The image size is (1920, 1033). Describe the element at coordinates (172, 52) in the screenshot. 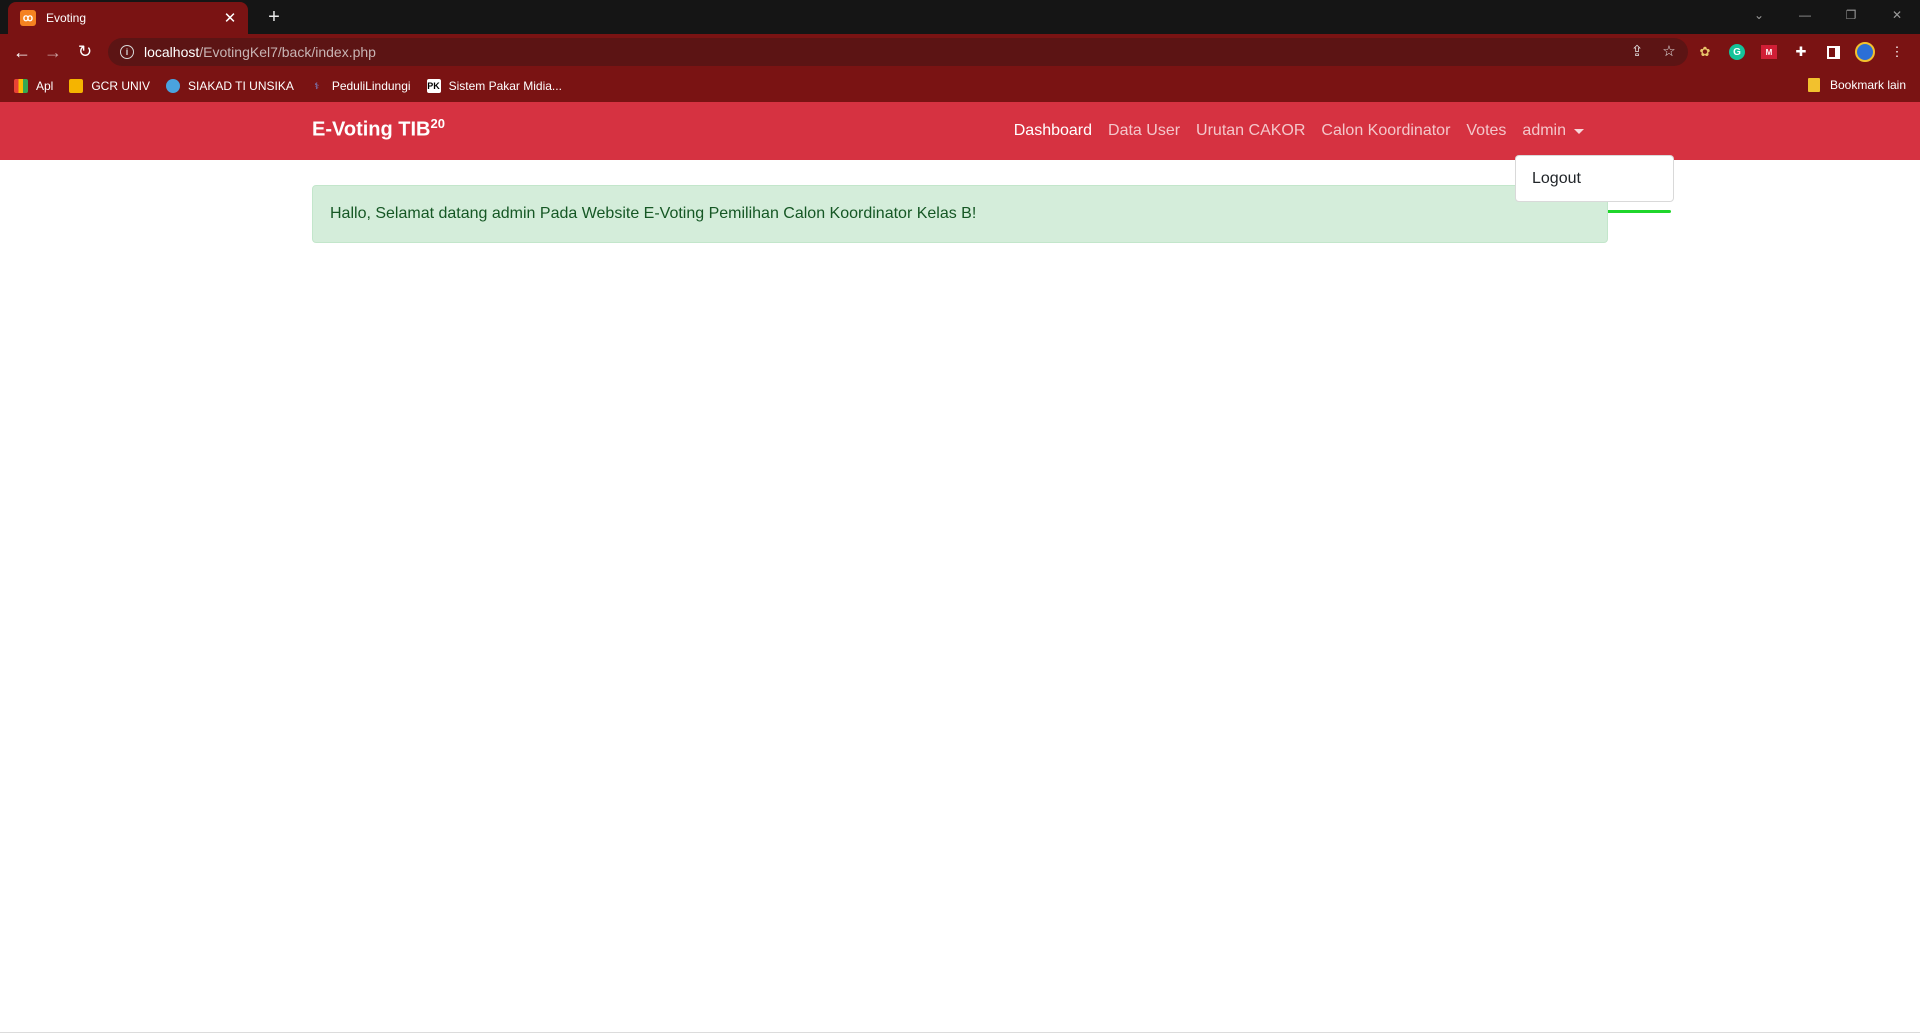

I see `url-host: localhost` at that location.